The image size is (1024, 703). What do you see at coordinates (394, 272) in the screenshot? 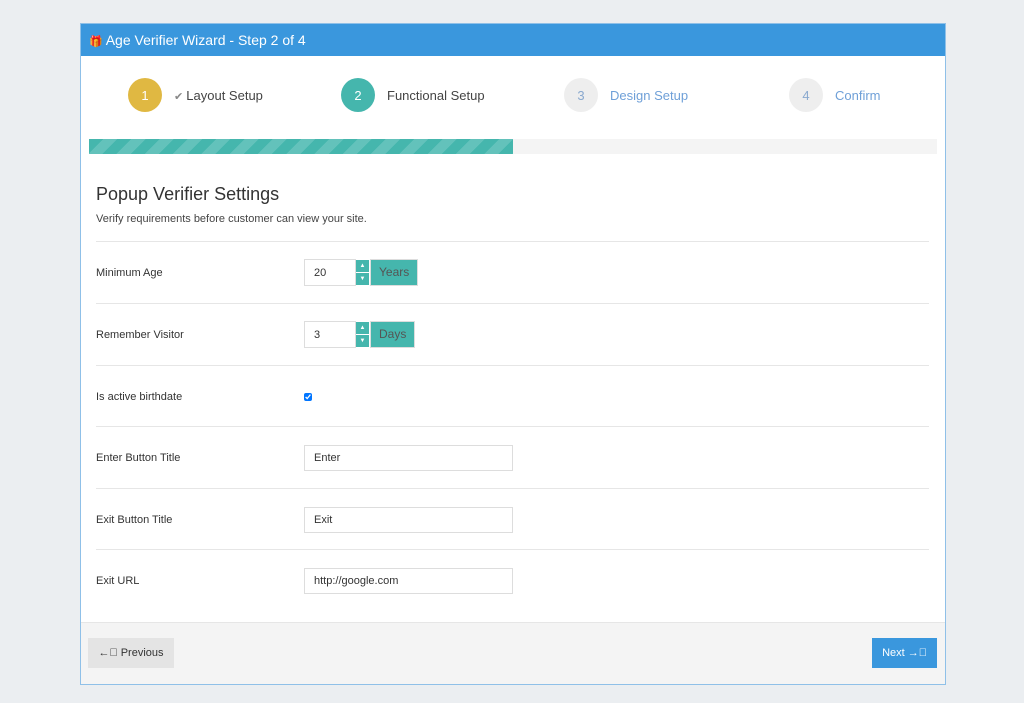
I see `unit-addon: Years` at bounding box center [394, 272].